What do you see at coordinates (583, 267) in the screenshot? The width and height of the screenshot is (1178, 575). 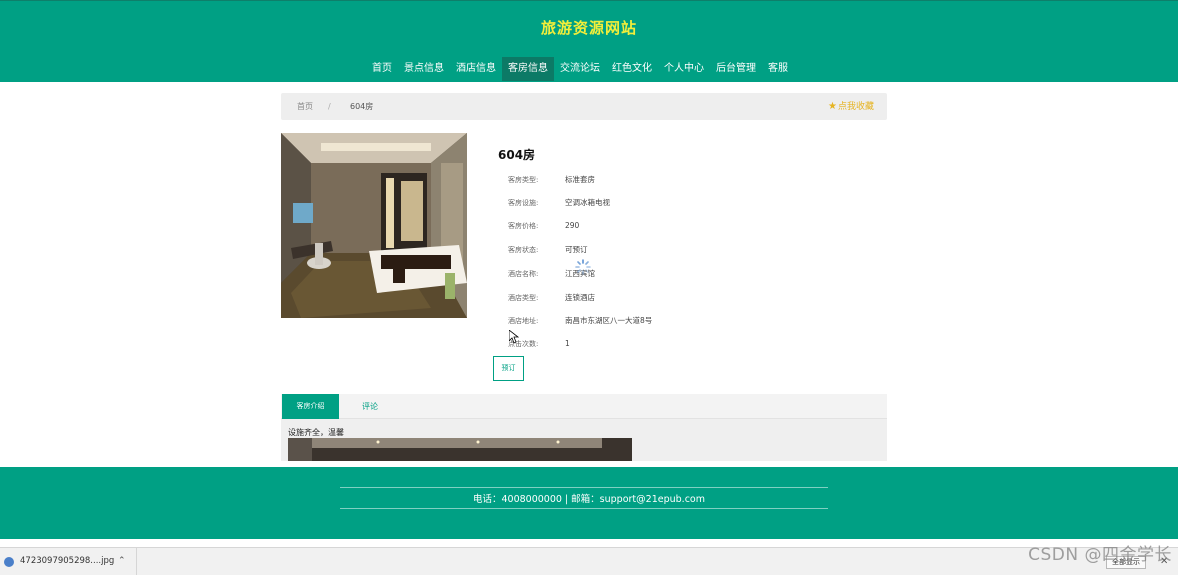 I see `loading-spinner-icon` at bounding box center [583, 267].